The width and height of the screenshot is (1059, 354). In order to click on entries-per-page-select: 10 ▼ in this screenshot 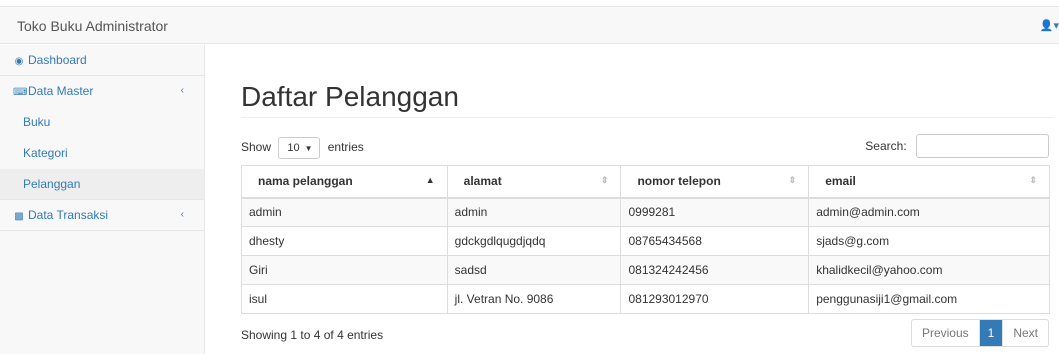, I will do `click(299, 148)`.